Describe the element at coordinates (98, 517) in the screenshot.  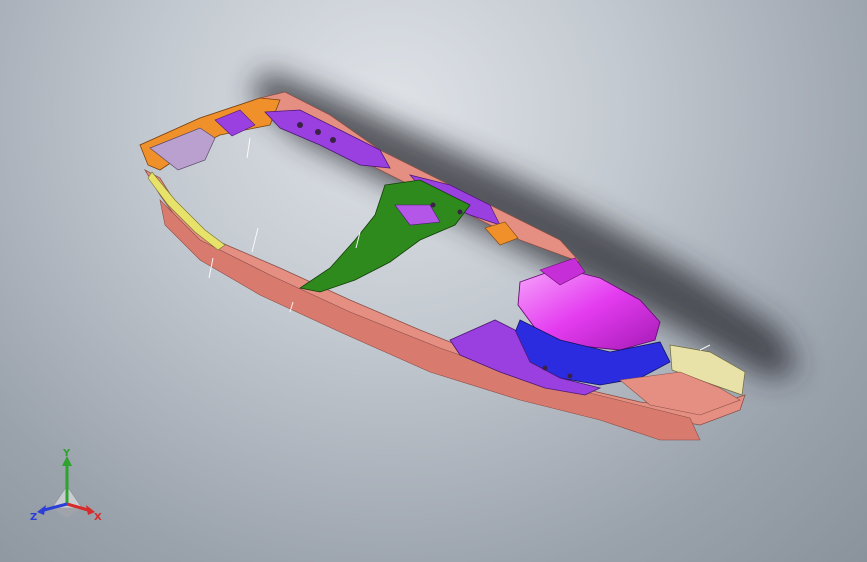
I see `x-axis-label: X` at that location.